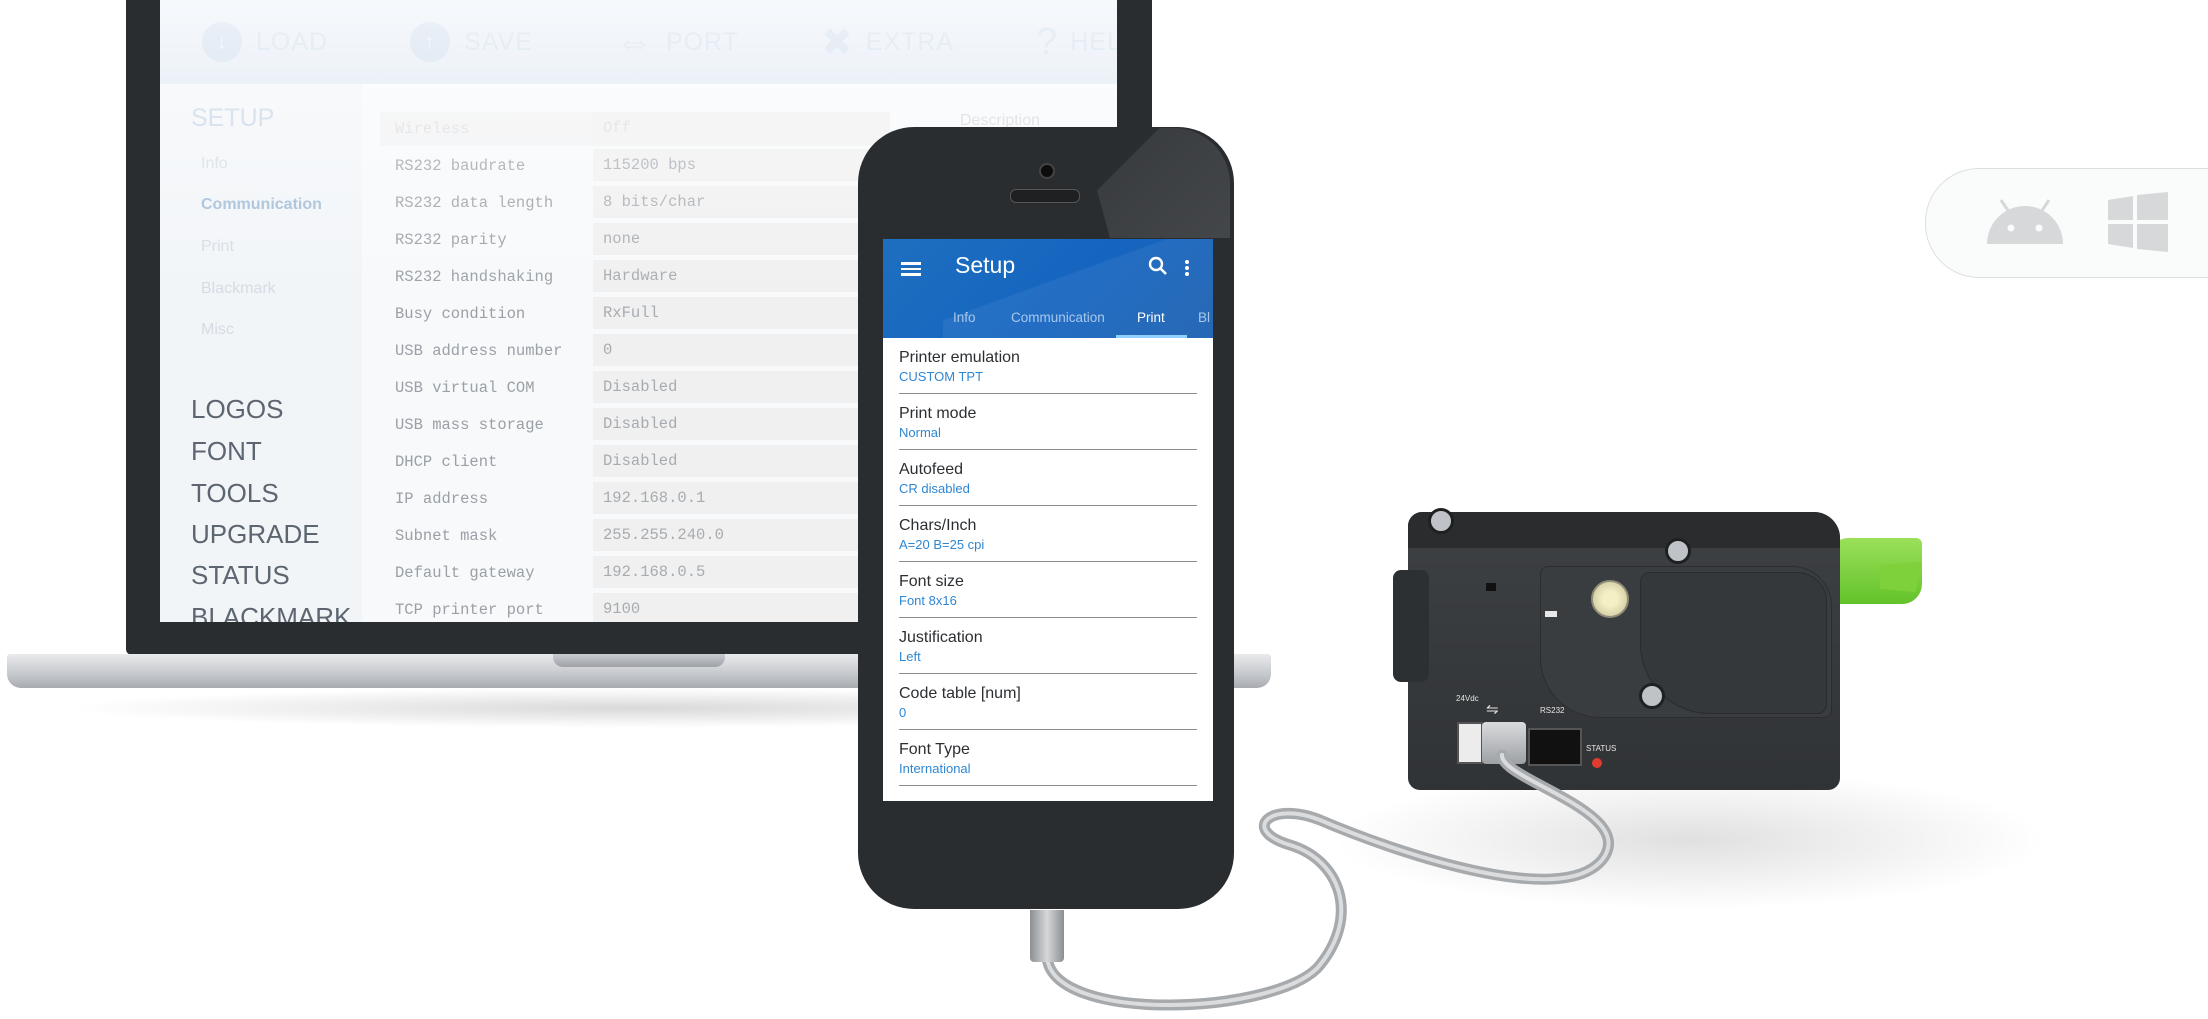  Describe the element at coordinates (1047, 171) in the screenshot. I see `camera-icon` at that location.